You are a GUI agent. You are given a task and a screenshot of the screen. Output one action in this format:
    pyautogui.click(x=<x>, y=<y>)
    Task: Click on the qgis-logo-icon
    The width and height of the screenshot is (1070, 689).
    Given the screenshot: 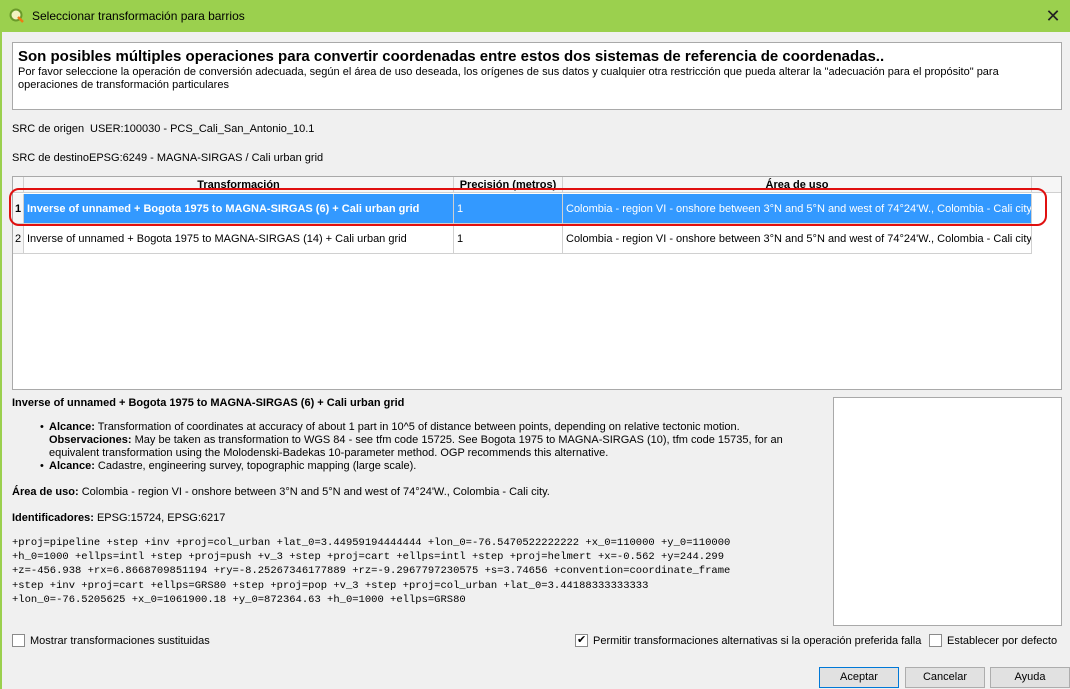 What is the action you would take?
    pyautogui.click(x=16, y=15)
    